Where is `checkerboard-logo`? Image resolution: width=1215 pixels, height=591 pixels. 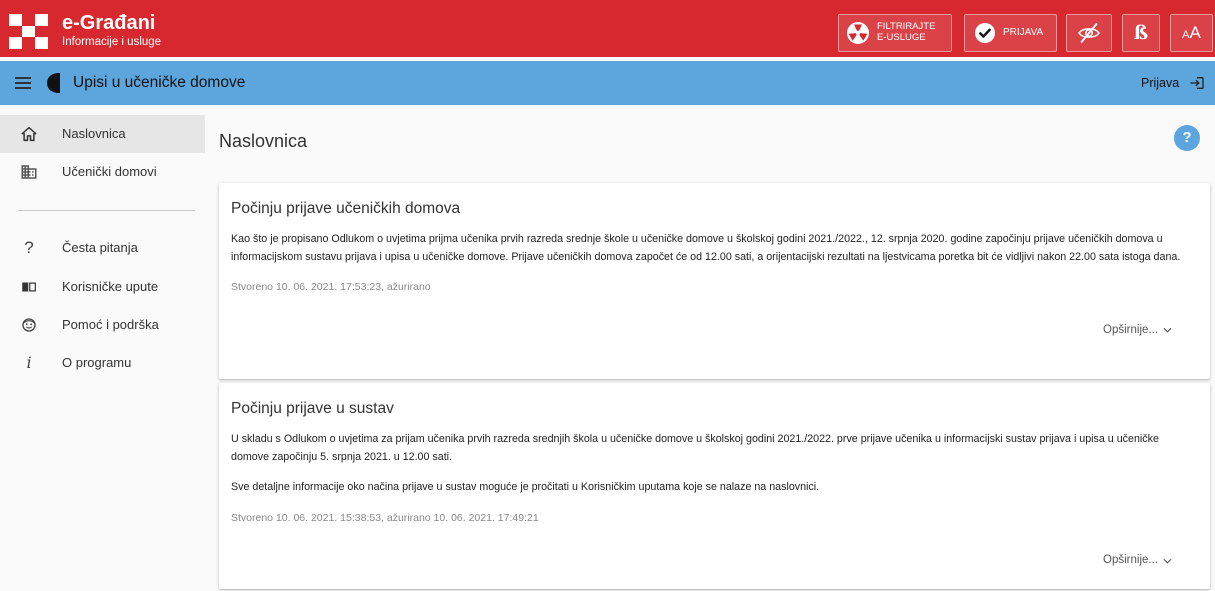 checkerboard-logo is located at coordinates (28, 31).